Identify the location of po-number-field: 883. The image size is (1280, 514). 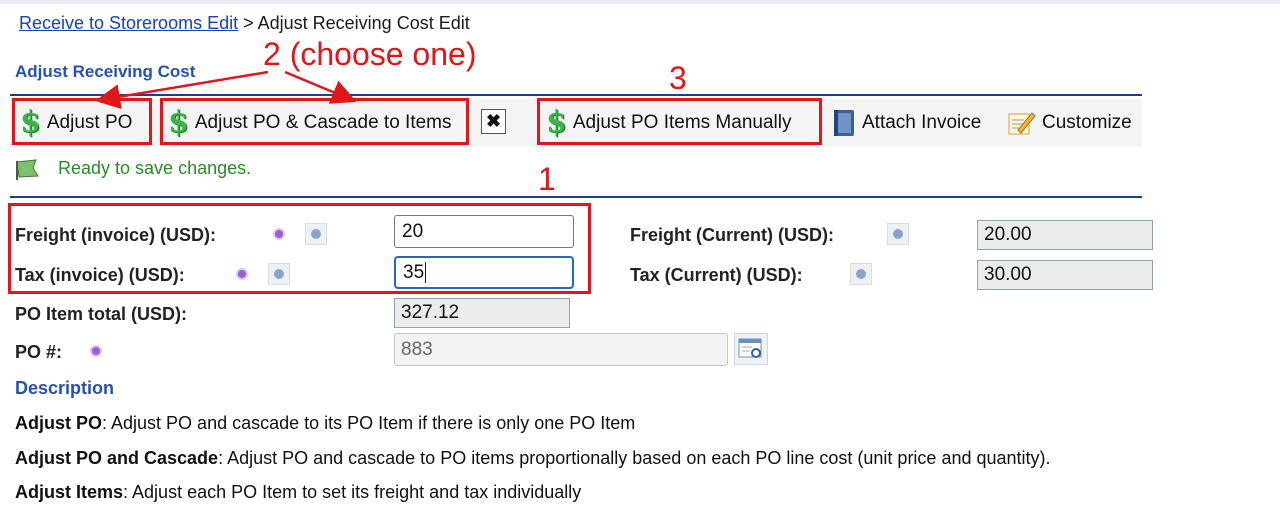
(561, 349).